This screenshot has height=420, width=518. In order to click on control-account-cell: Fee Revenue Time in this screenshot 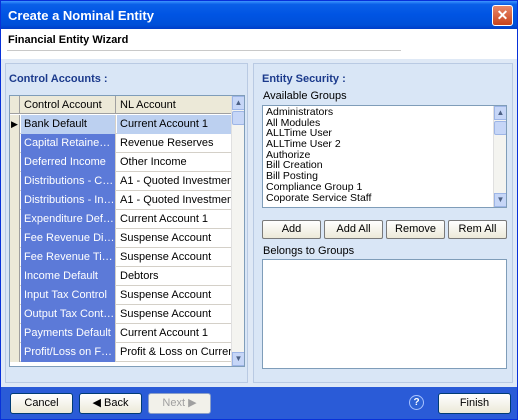, I will do `click(68, 257)`.